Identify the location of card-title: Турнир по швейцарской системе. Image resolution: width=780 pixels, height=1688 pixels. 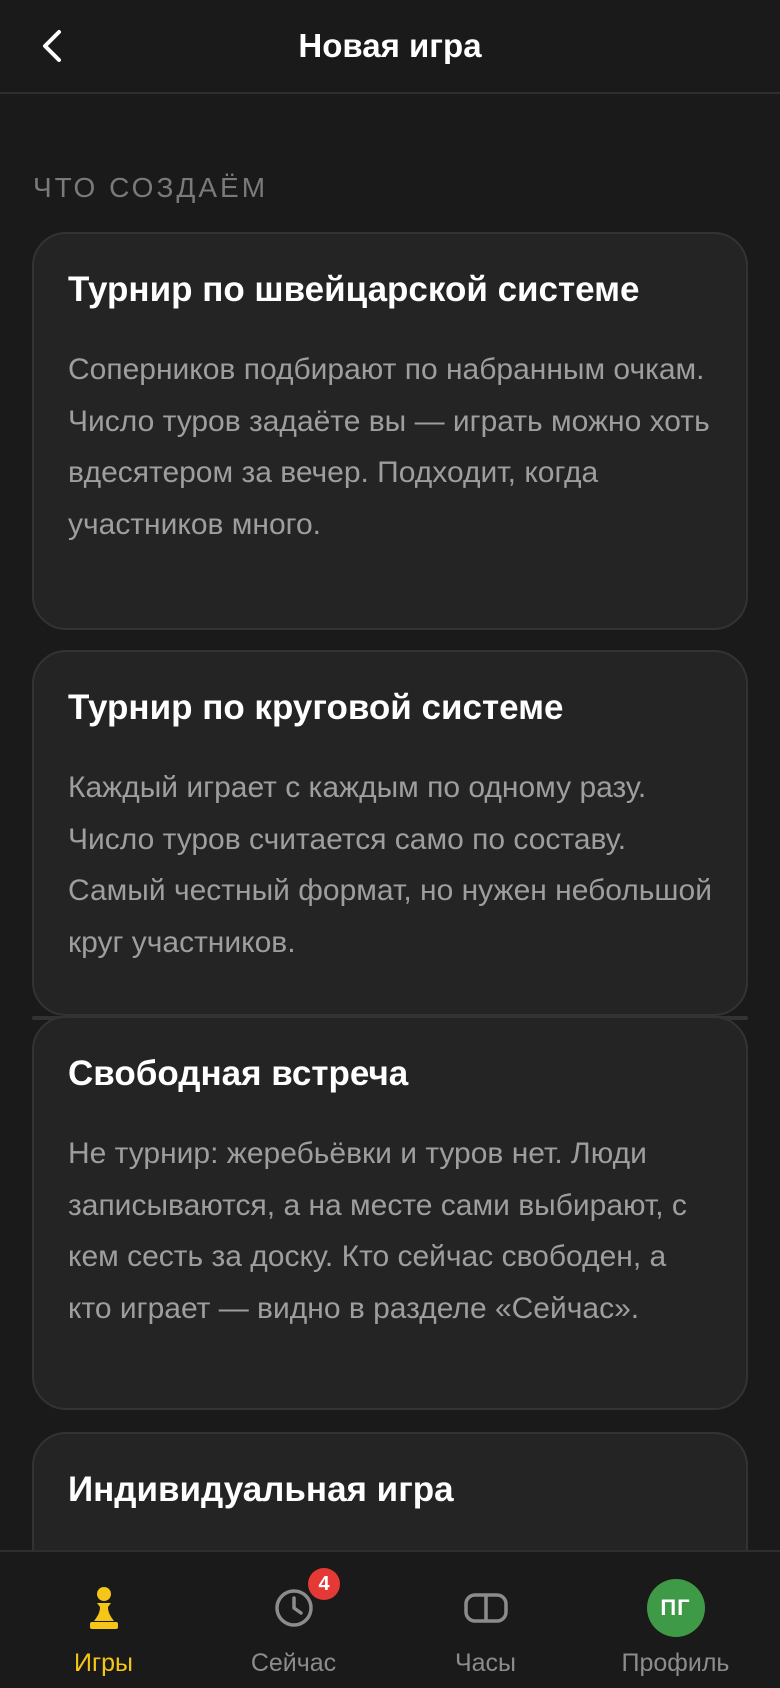
(354, 289).